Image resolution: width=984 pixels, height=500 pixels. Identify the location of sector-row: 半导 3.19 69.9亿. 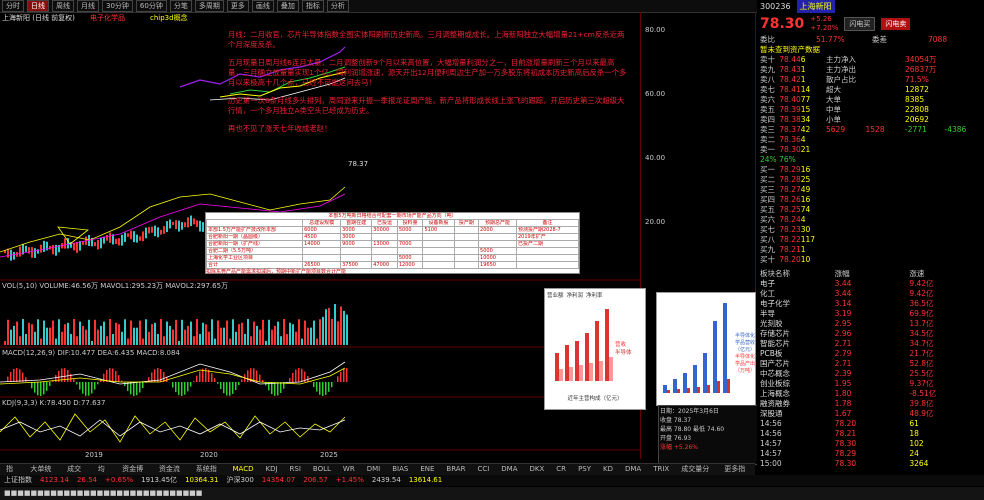
(872, 314).